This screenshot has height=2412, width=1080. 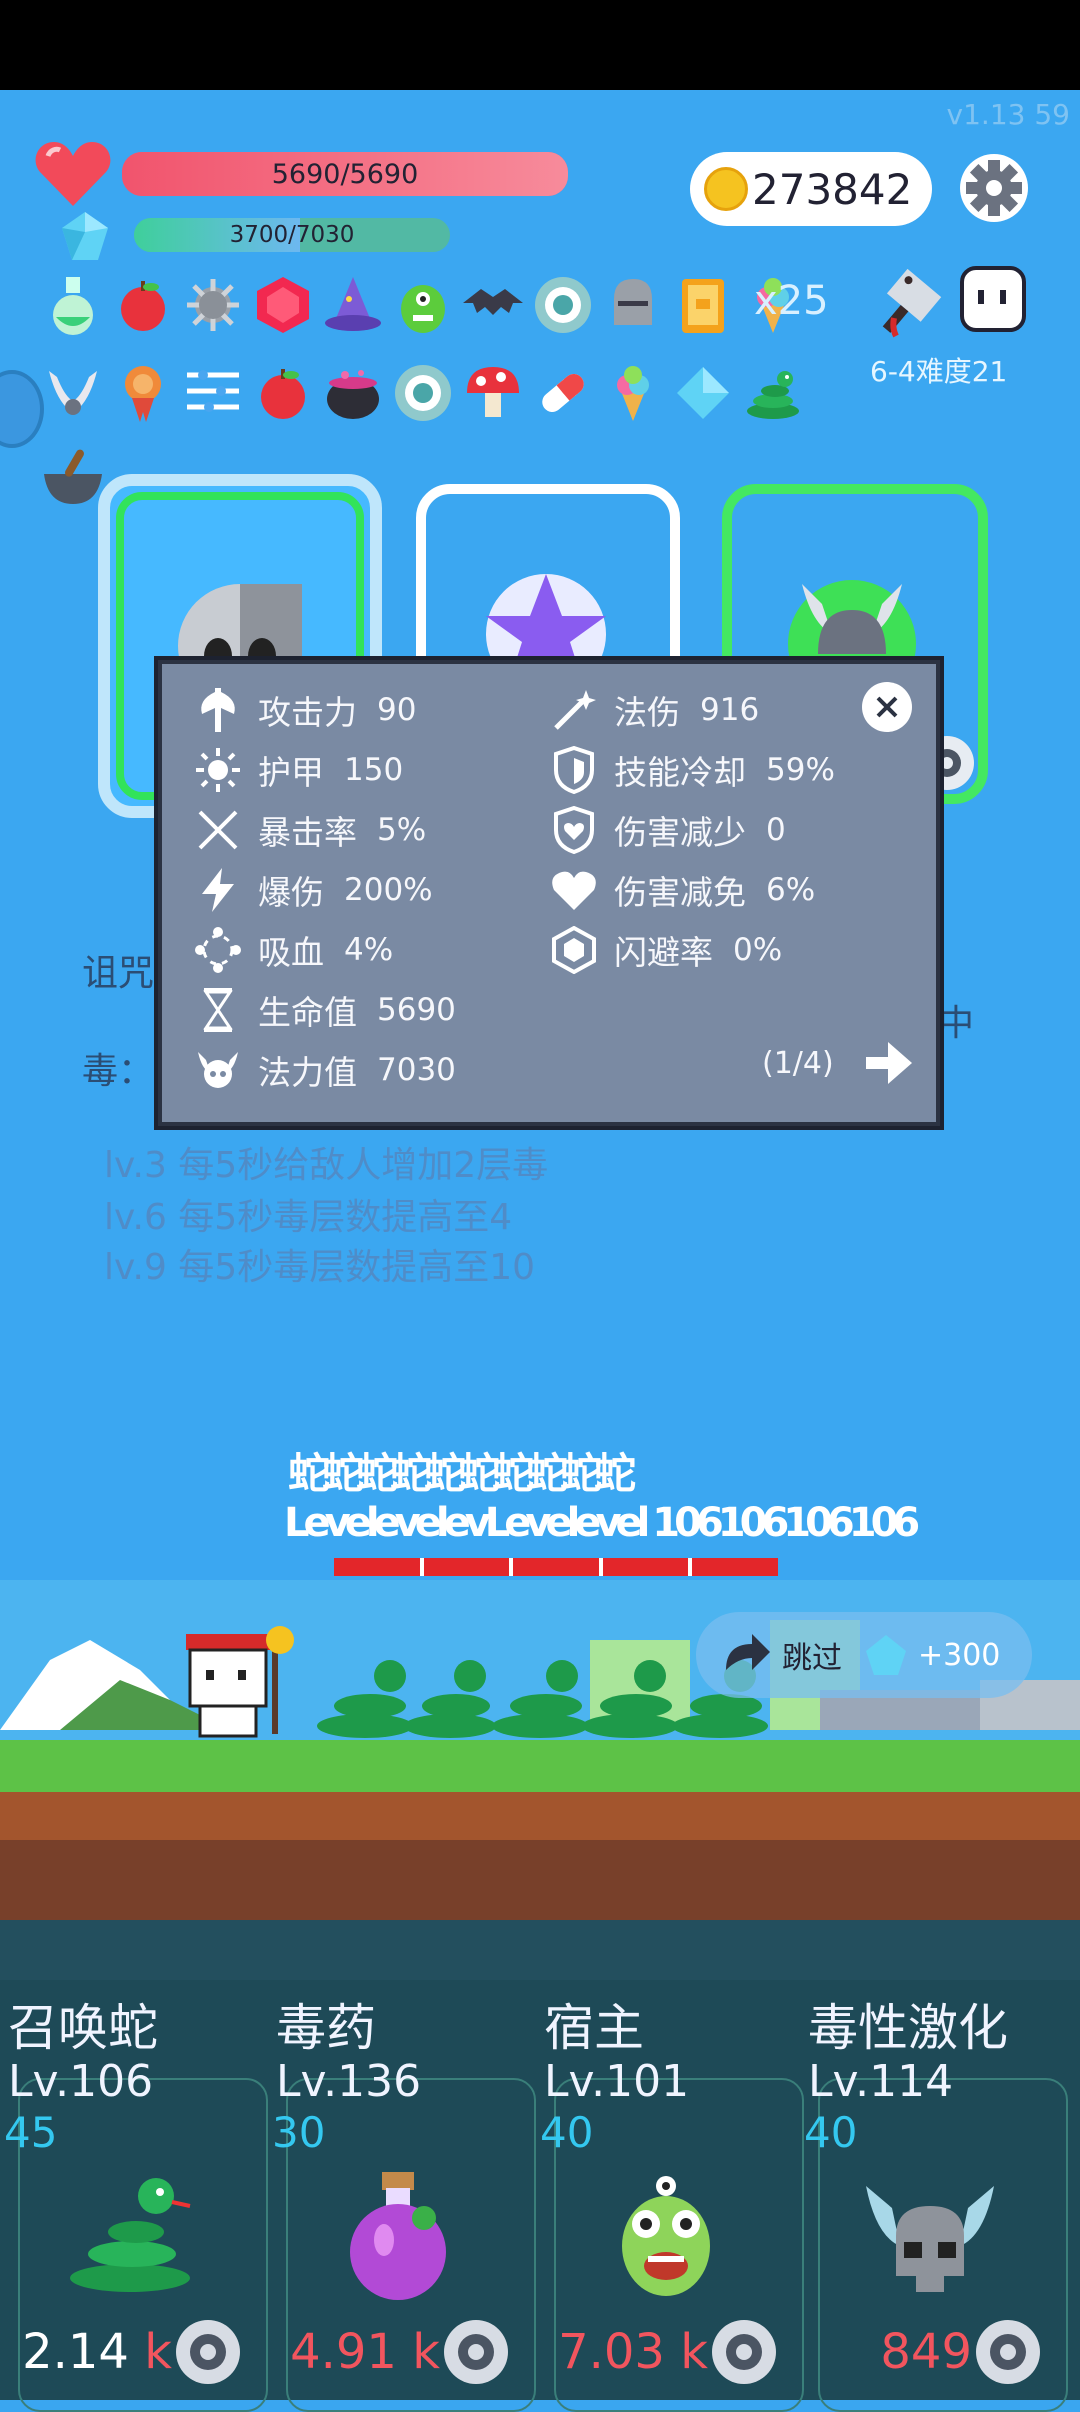 What do you see at coordinates (326, 1165) in the screenshot?
I see `desc-line-1: lv.3 每5秒给敌人增加2层毒` at bounding box center [326, 1165].